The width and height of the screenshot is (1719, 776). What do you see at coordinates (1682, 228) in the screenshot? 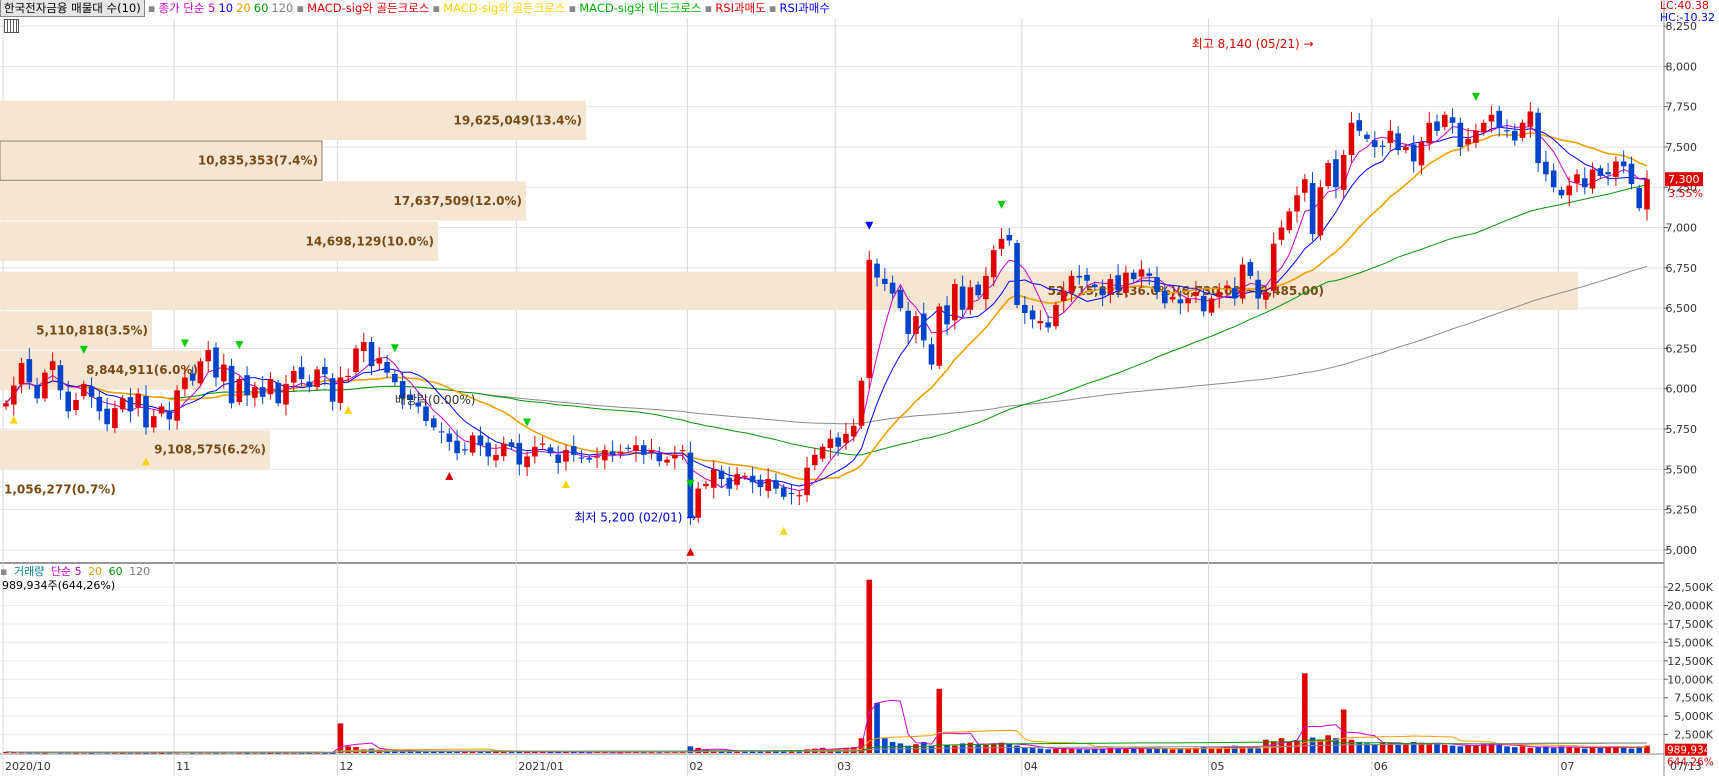
I see `price-tick-label: 7,000` at bounding box center [1682, 228].